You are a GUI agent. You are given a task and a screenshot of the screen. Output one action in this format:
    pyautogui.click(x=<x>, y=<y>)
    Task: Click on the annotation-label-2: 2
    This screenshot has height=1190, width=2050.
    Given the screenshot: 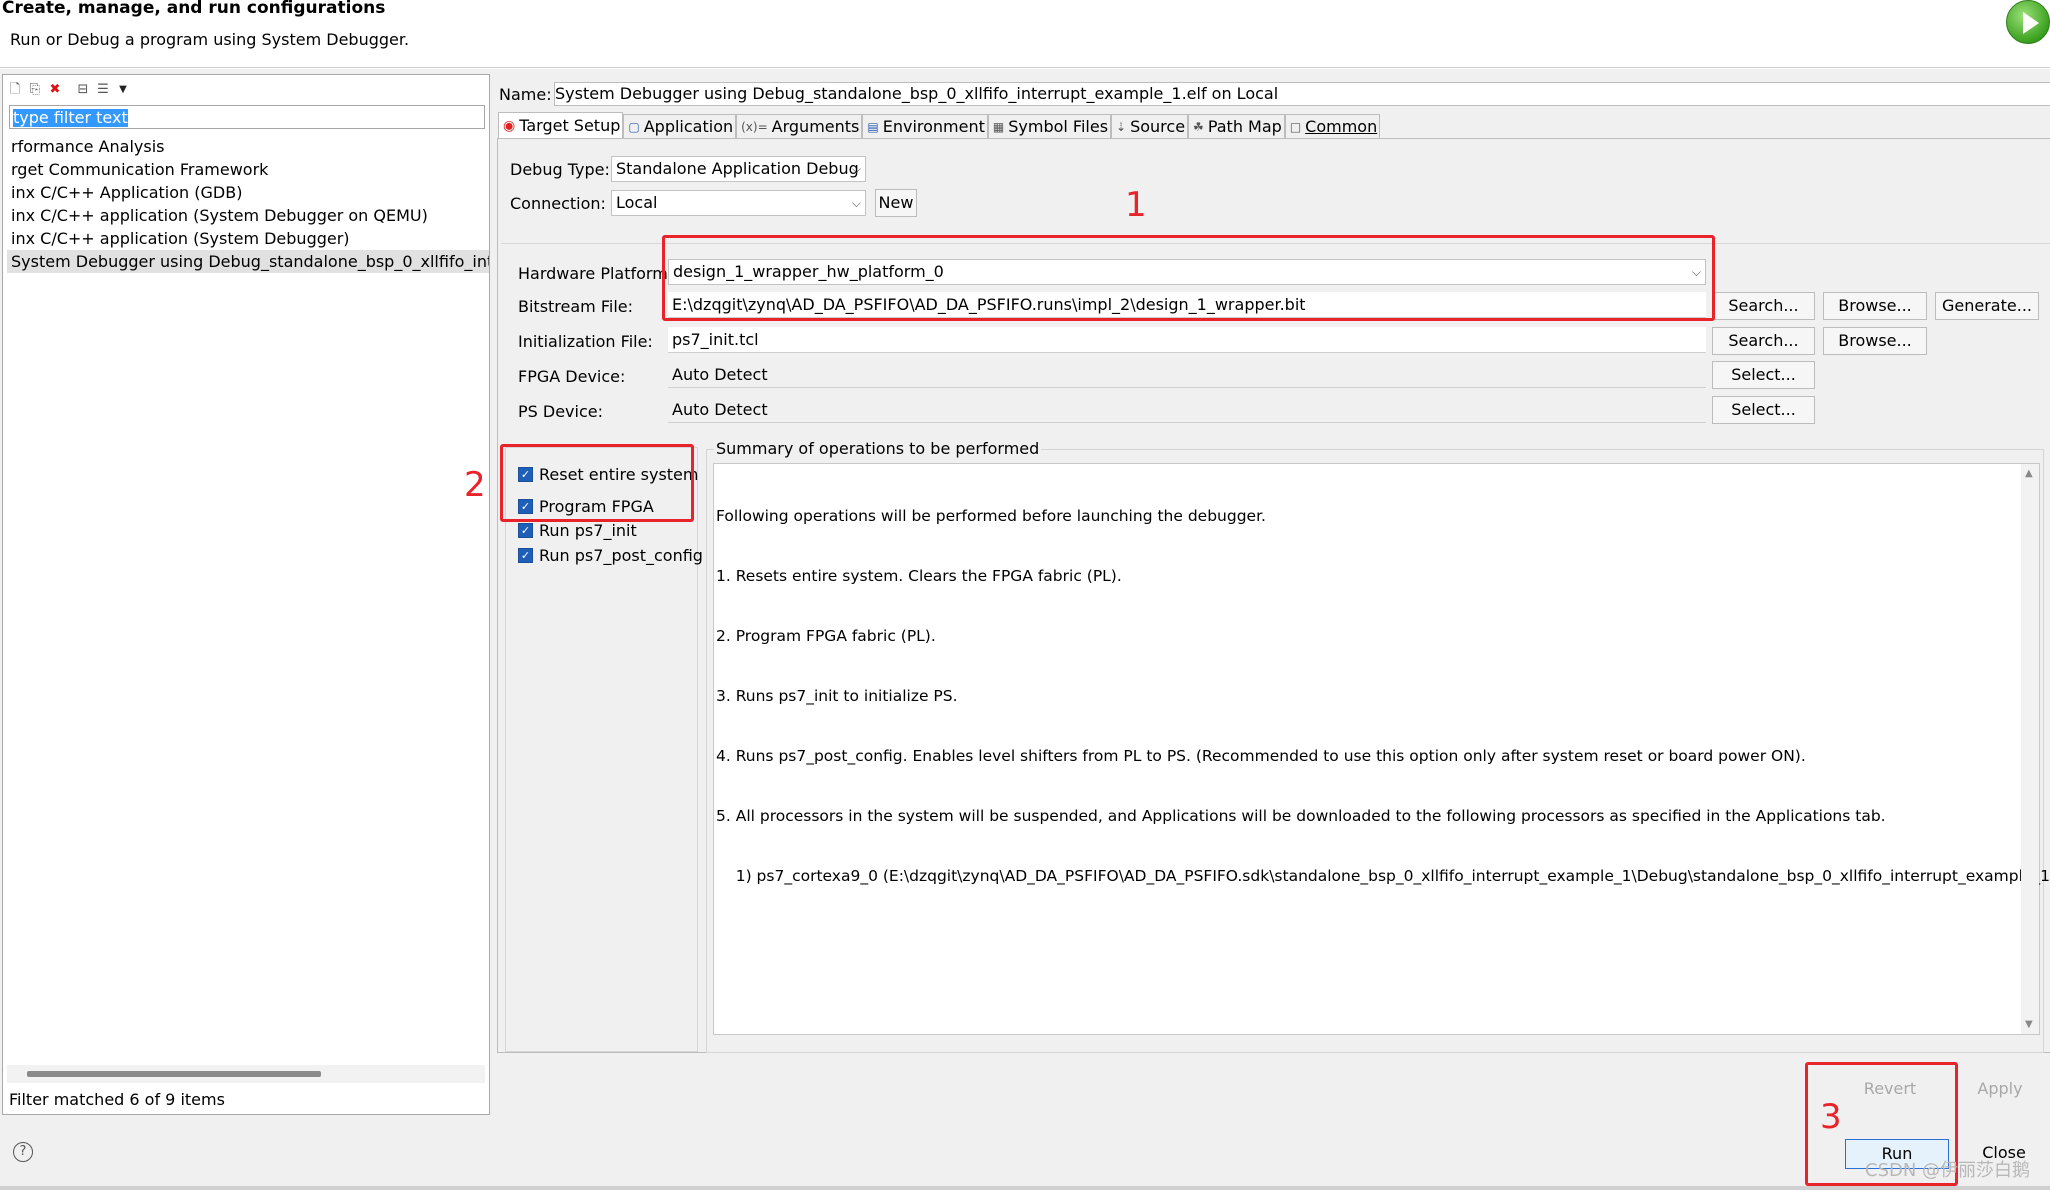 What is the action you would take?
    pyautogui.click(x=475, y=485)
    